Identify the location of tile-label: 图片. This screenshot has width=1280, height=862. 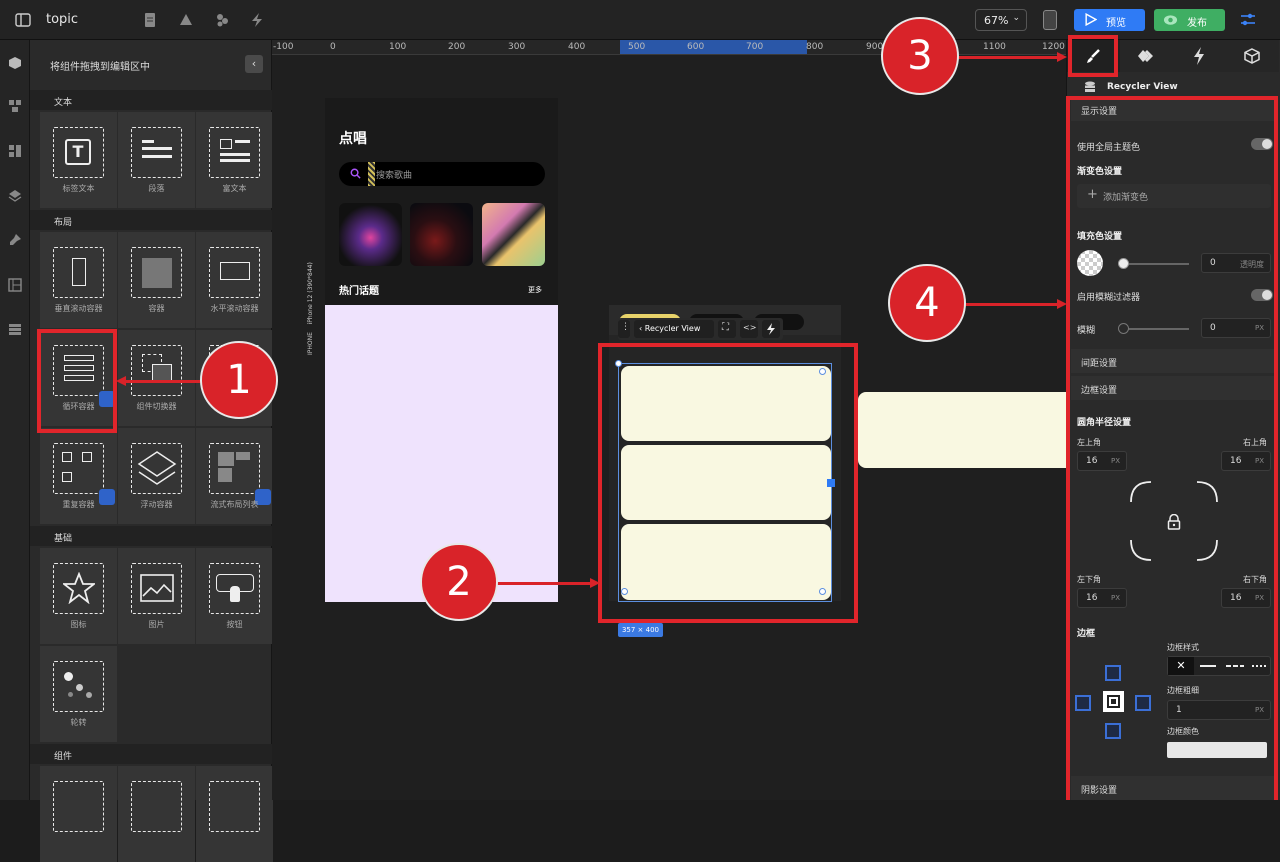
(156, 624).